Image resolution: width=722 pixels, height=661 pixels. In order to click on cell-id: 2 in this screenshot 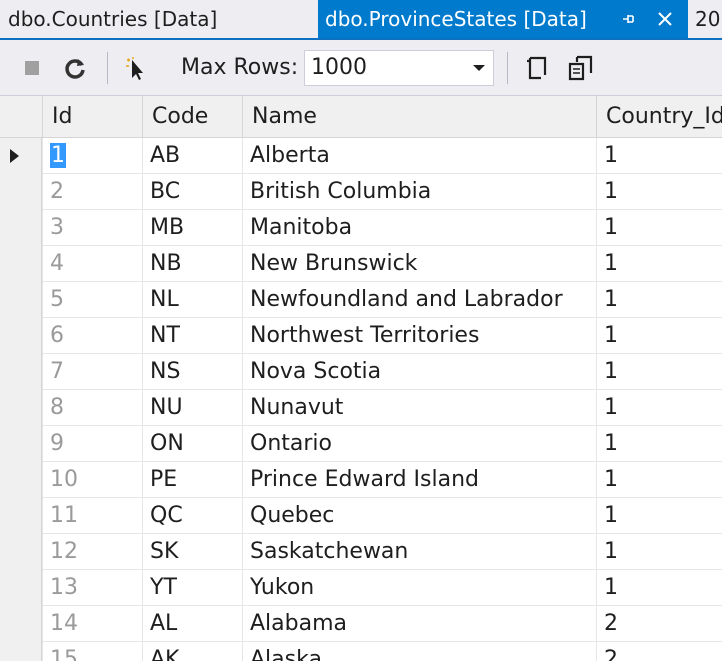, I will do `click(92, 192)`.